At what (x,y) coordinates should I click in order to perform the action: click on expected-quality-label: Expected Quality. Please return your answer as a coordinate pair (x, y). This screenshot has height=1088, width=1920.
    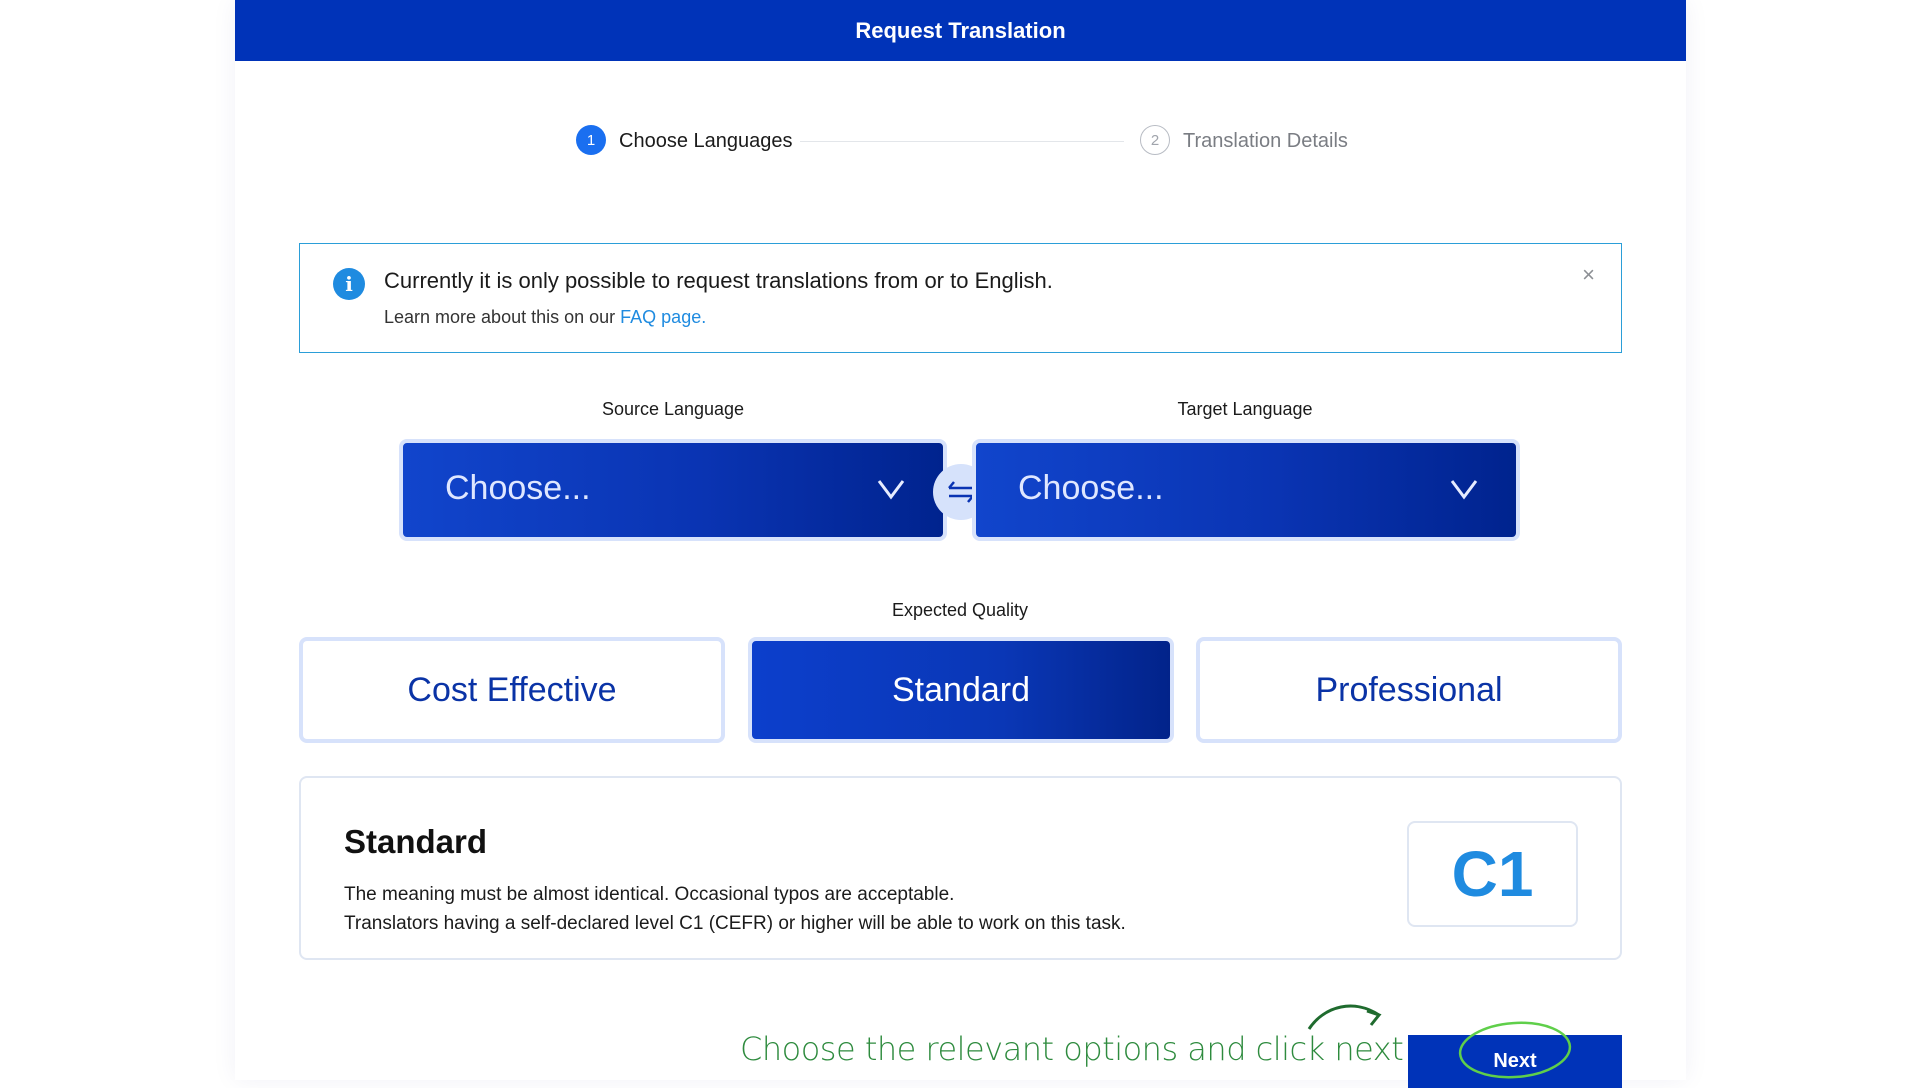
    Looking at the image, I should click on (960, 610).